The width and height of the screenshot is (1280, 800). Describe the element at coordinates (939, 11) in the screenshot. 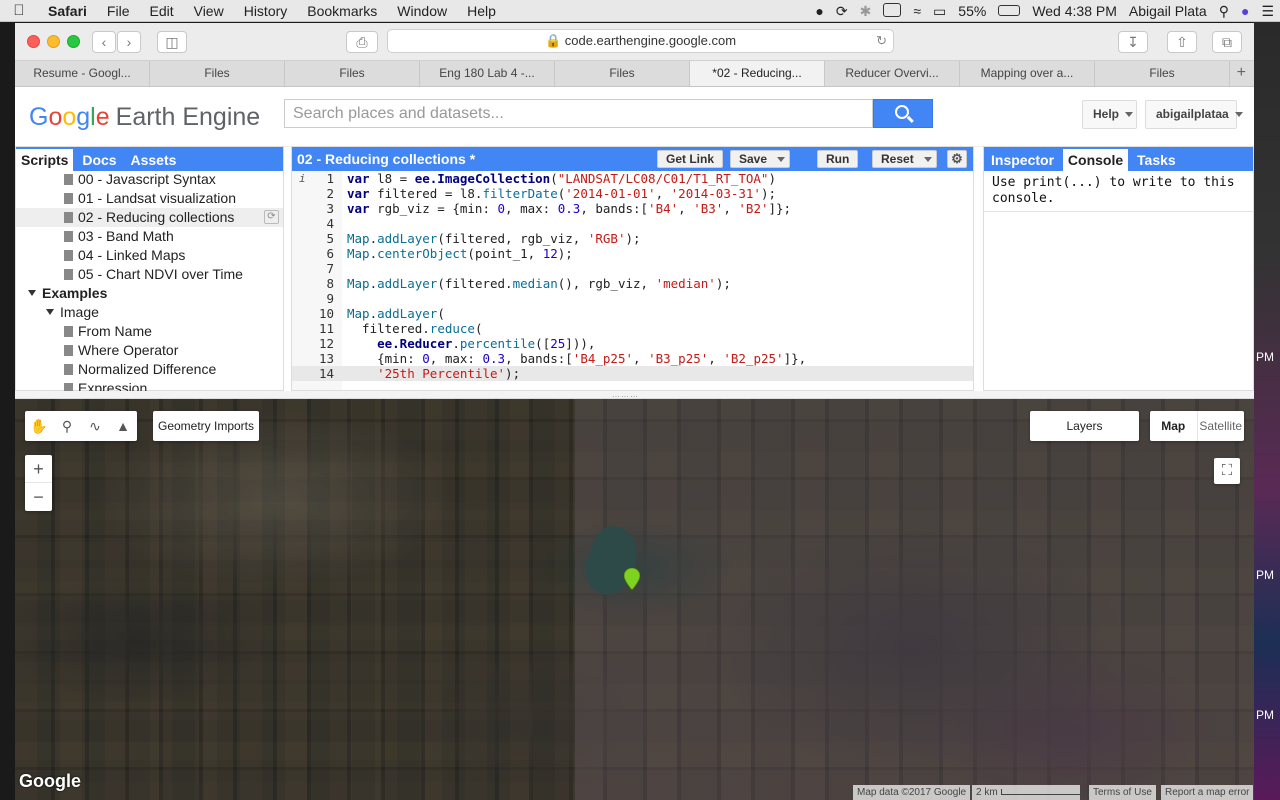

I see `airplay-icon: ▭` at that location.